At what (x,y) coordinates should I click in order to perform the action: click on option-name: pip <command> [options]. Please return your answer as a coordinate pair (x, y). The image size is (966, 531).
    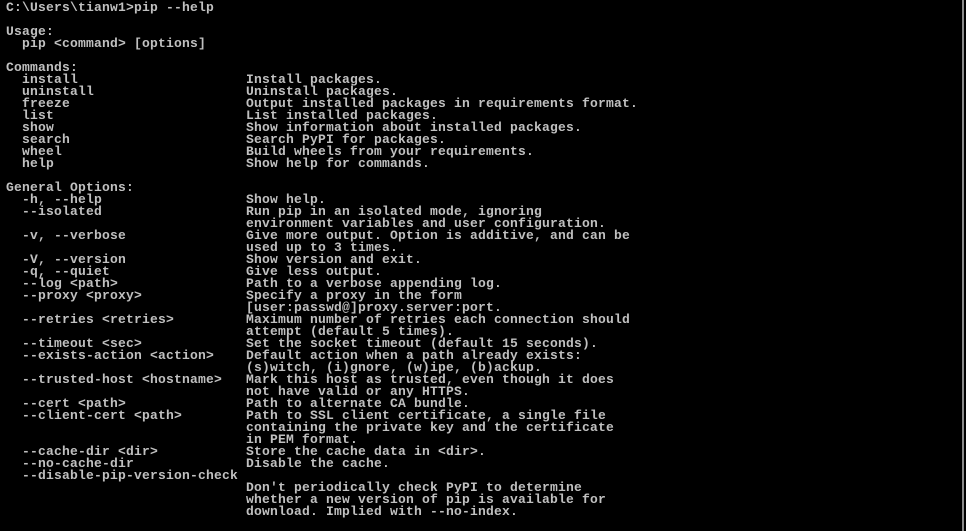
    Looking at the image, I should click on (106, 43).